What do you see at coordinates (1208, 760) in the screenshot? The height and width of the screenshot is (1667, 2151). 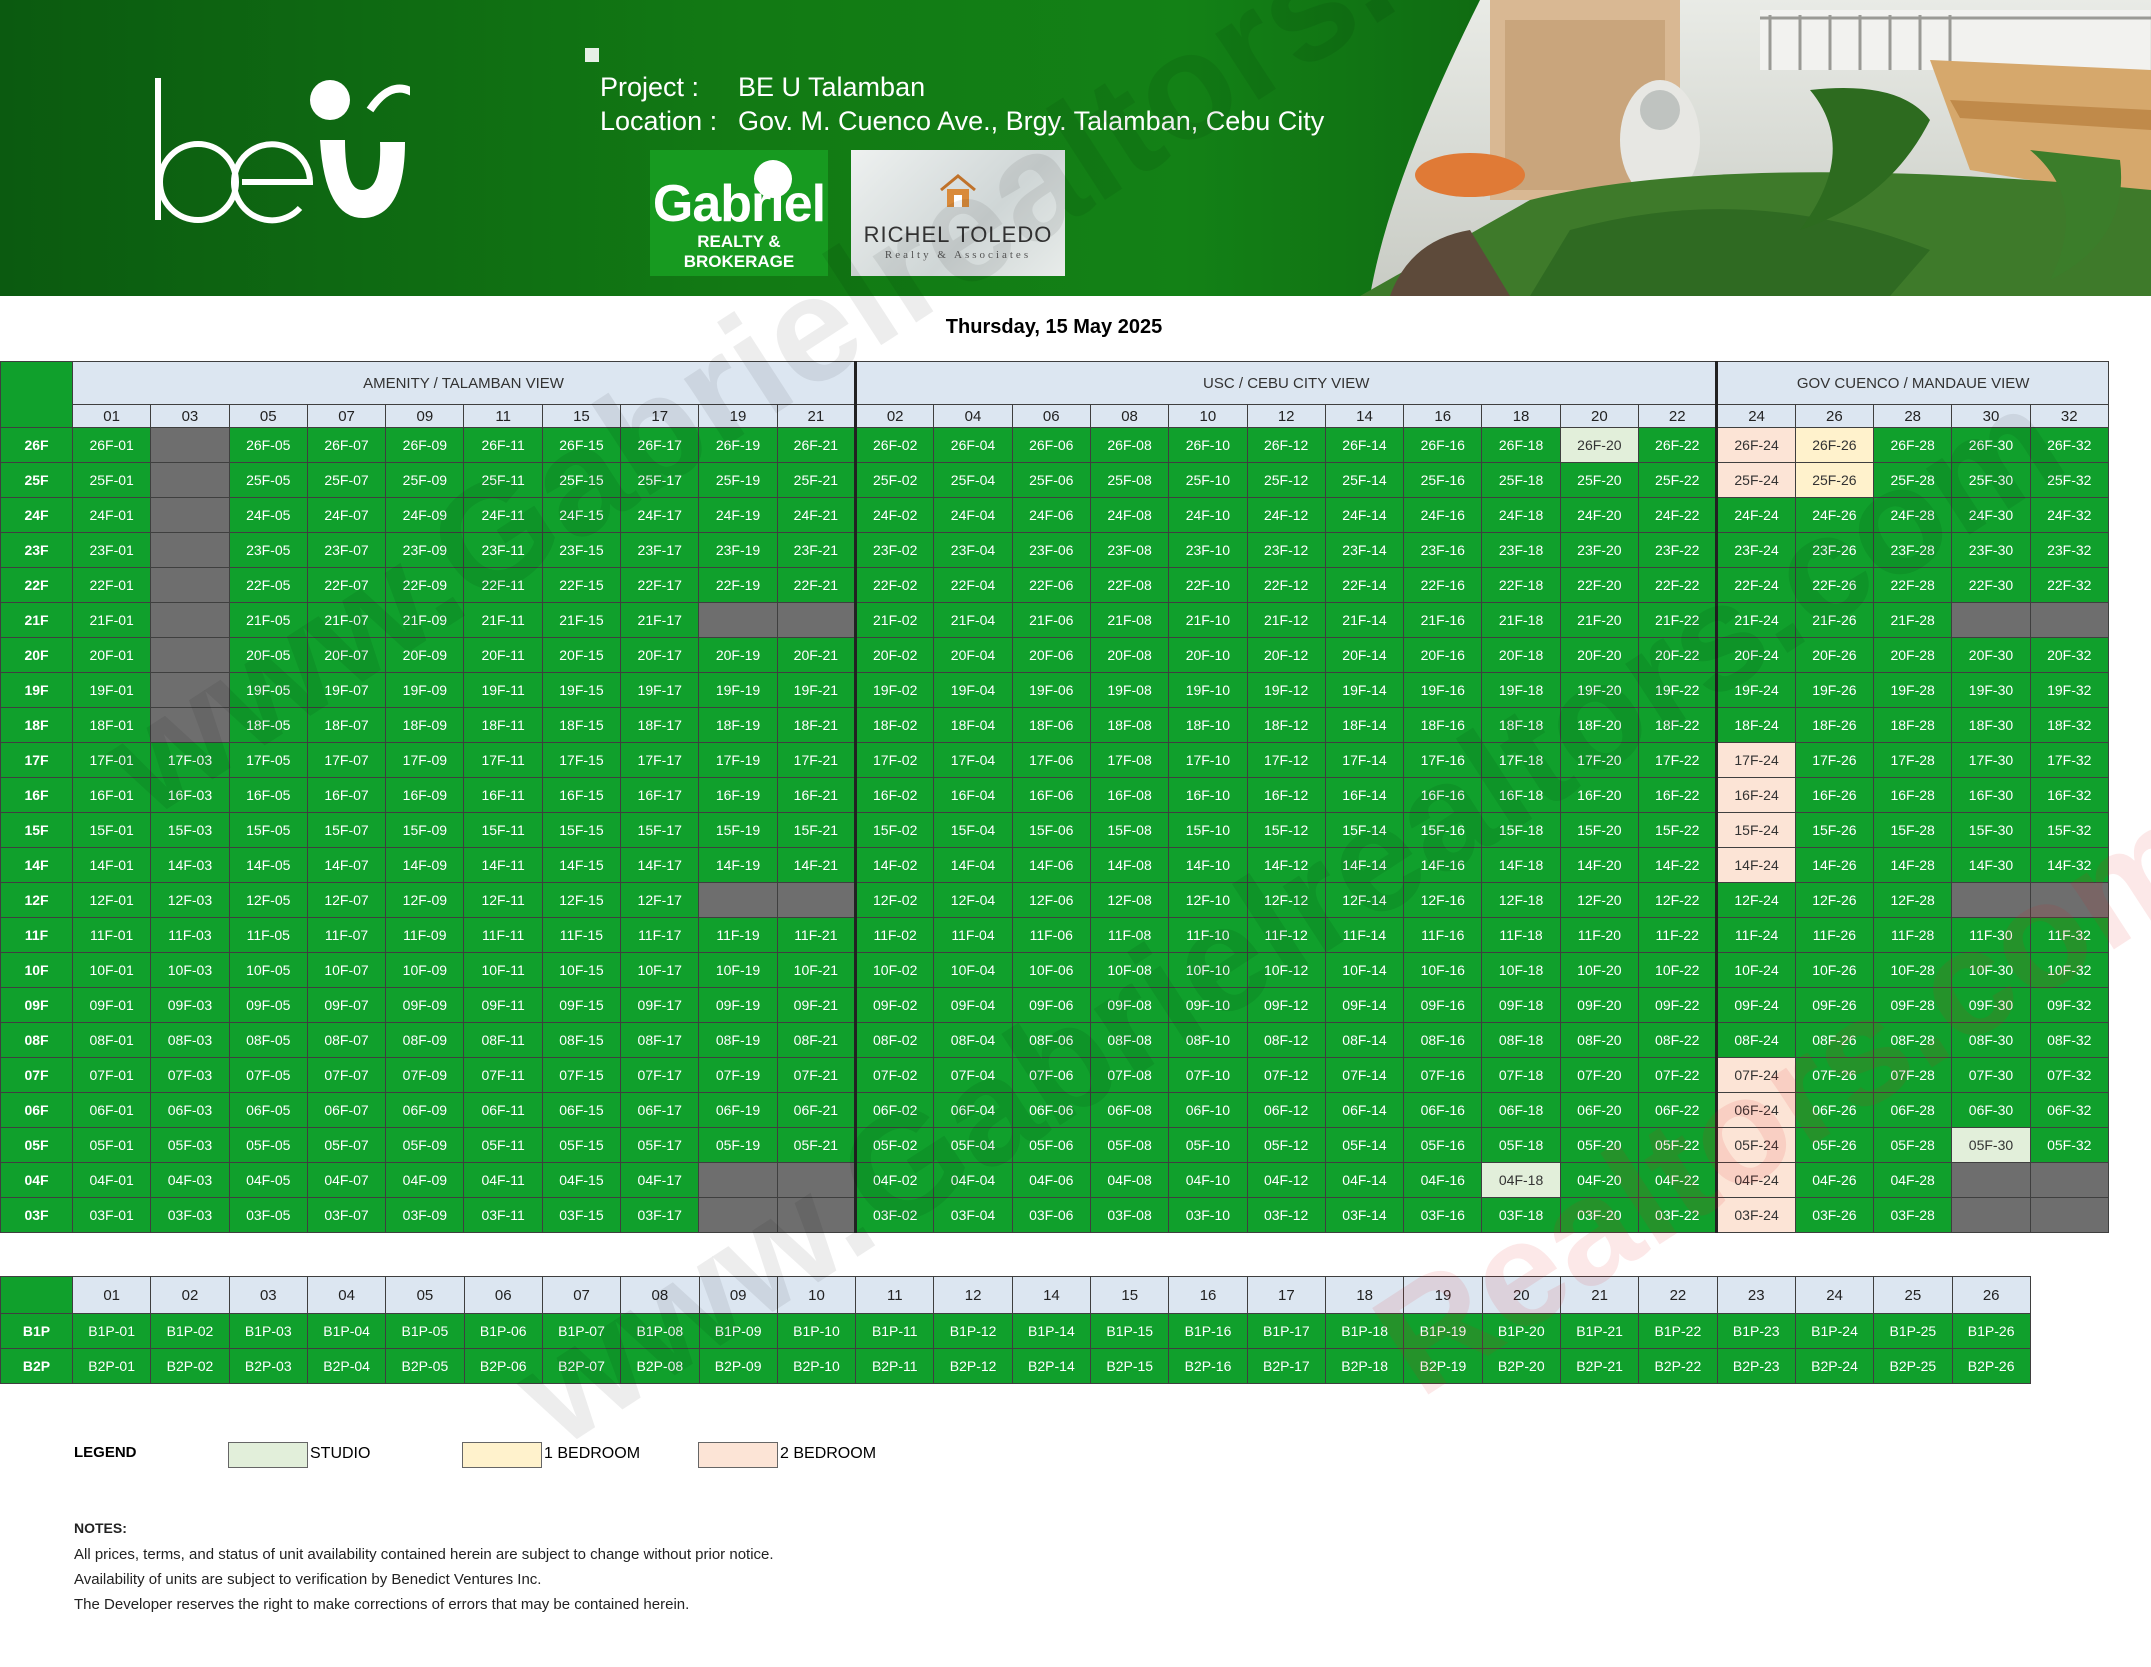 I see `unit-cell: 17F-10` at bounding box center [1208, 760].